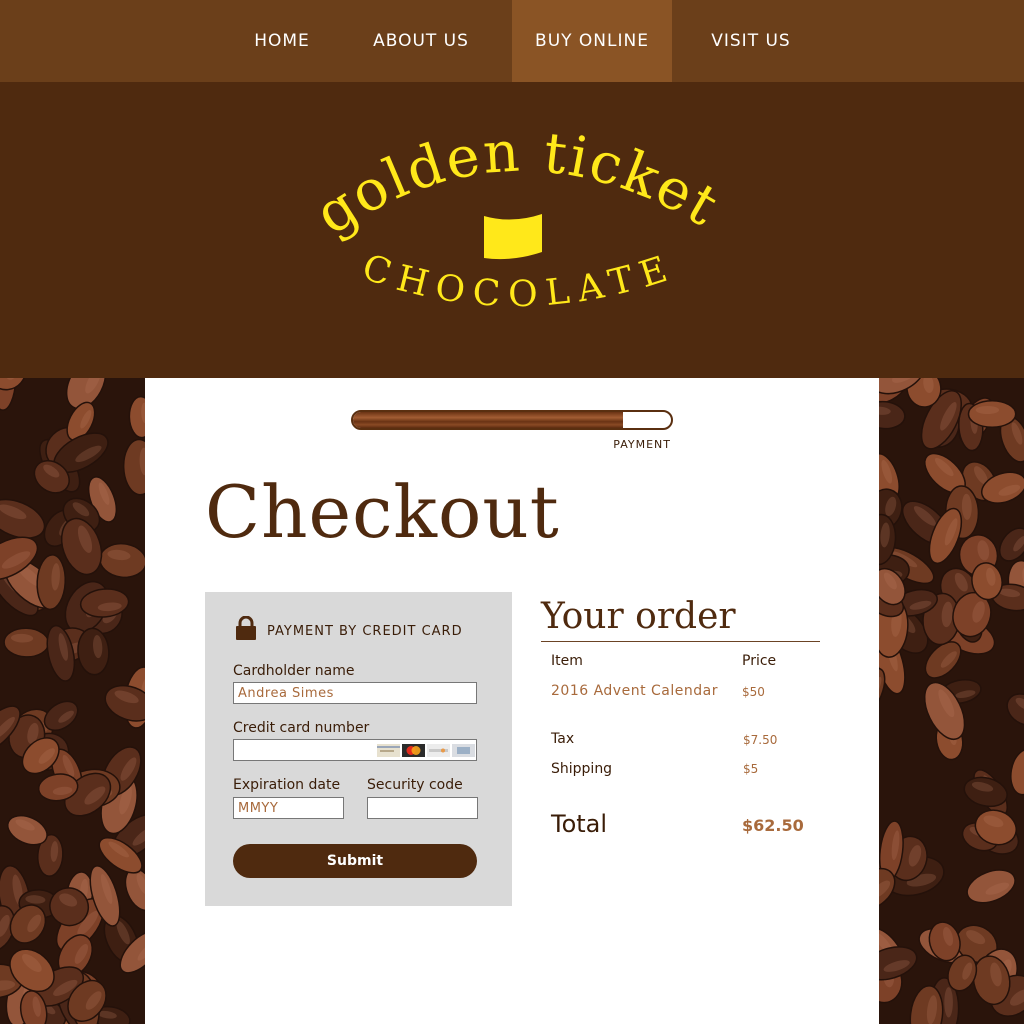  What do you see at coordinates (760, 740) in the screenshot?
I see `order-tax-value: $7.50` at bounding box center [760, 740].